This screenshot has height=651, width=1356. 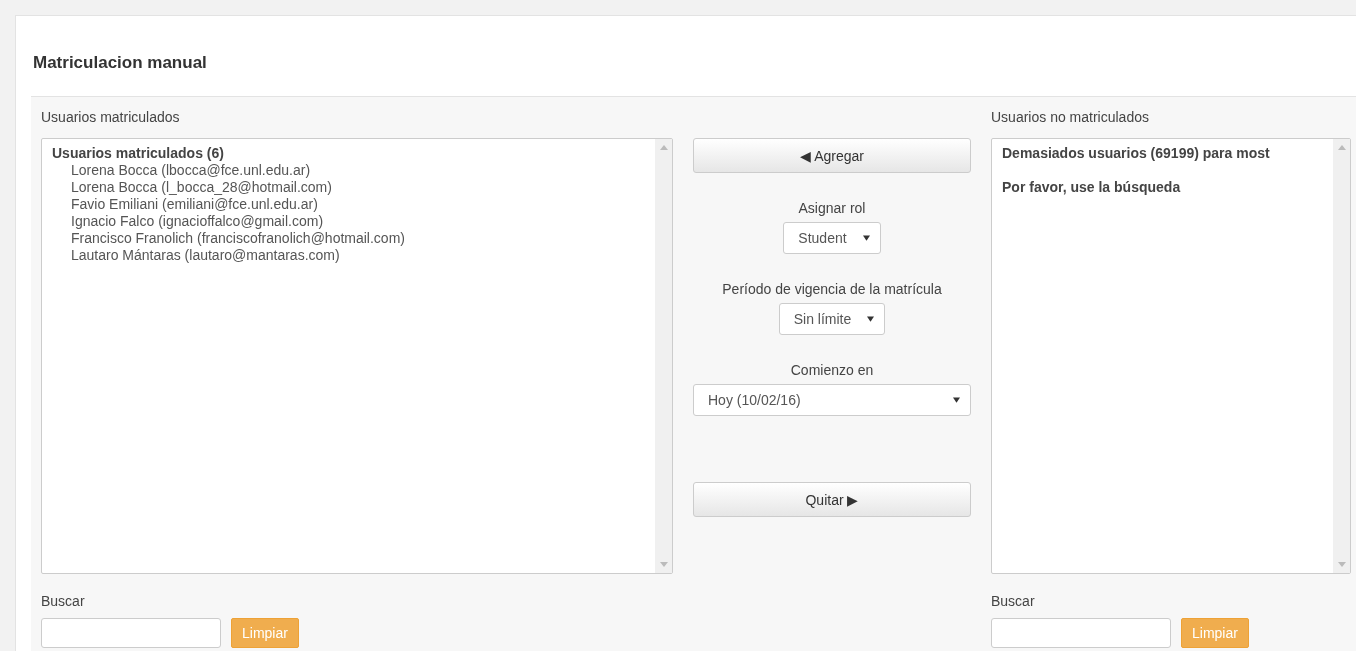 I want to click on role-label: Asignar rol, so click(x=832, y=208).